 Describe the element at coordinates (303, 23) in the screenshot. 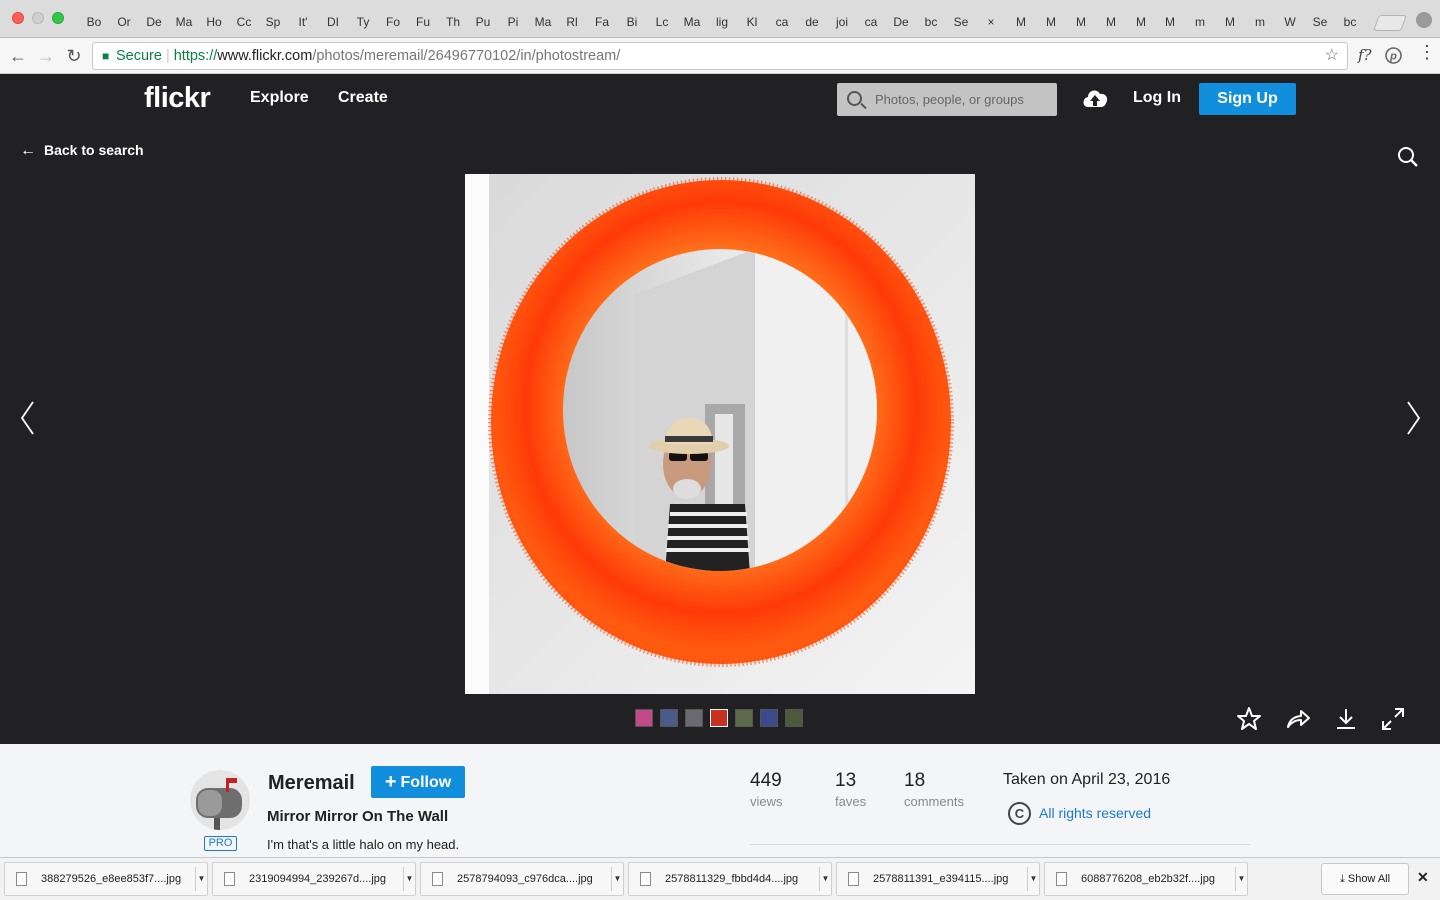

I see `browser-tab: It'` at that location.